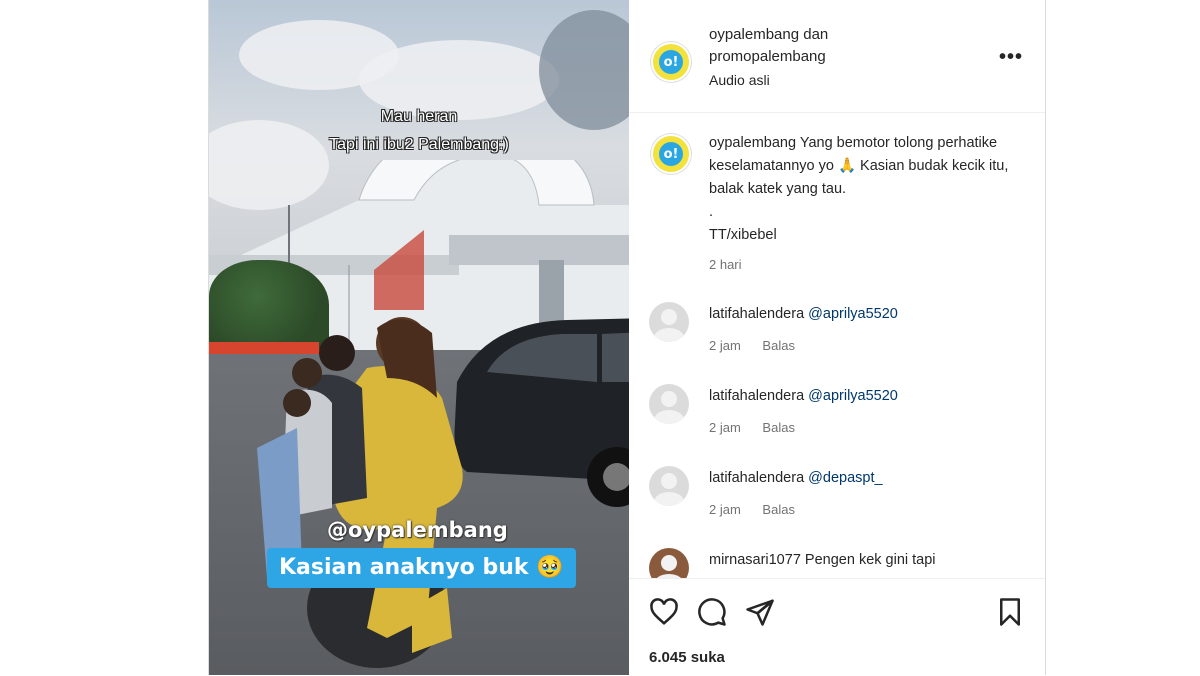 This screenshot has height=676, width=1200. What do you see at coordinates (837, 502) in the screenshot?
I see `comment-item: latifahalendera @depaspt_ 2 jam Balas` at bounding box center [837, 502].